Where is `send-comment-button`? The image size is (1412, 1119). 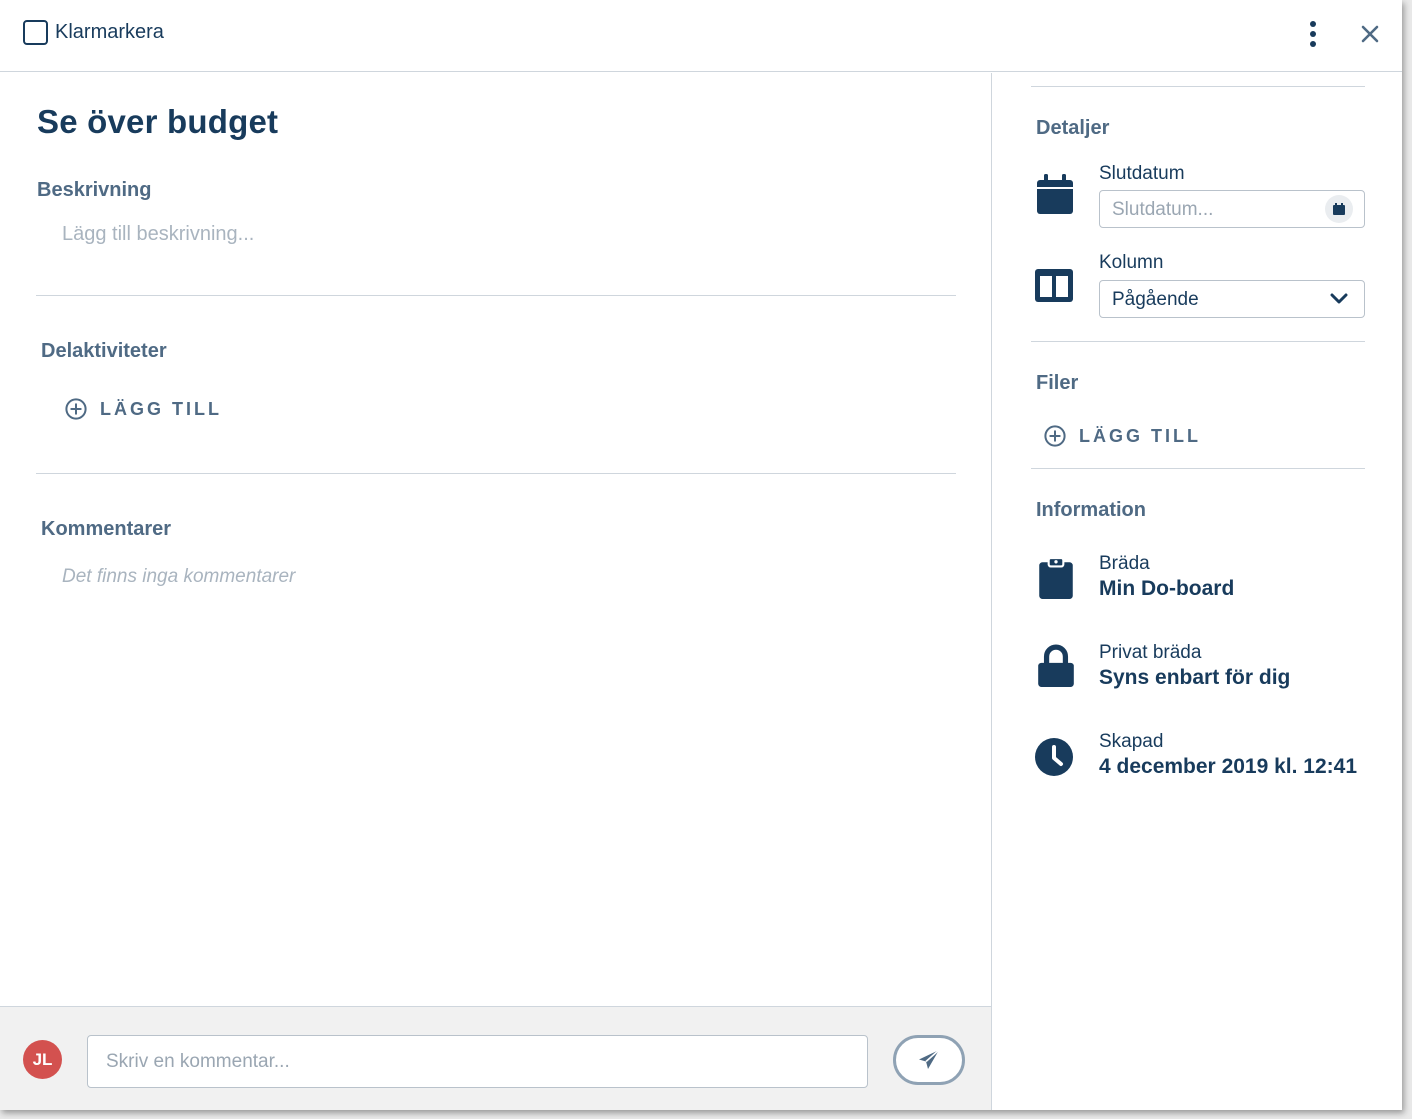
send-comment-button is located at coordinates (929, 1060).